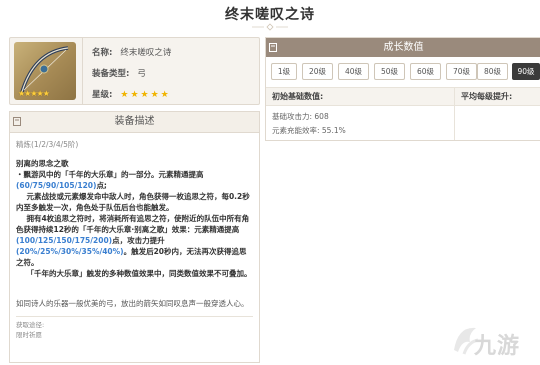 This screenshot has height=365, width=540. What do you see at coordinates (389, 71) in the screenshot?
I see `level-tab-50: 50级` at bounding box center [389, 71].